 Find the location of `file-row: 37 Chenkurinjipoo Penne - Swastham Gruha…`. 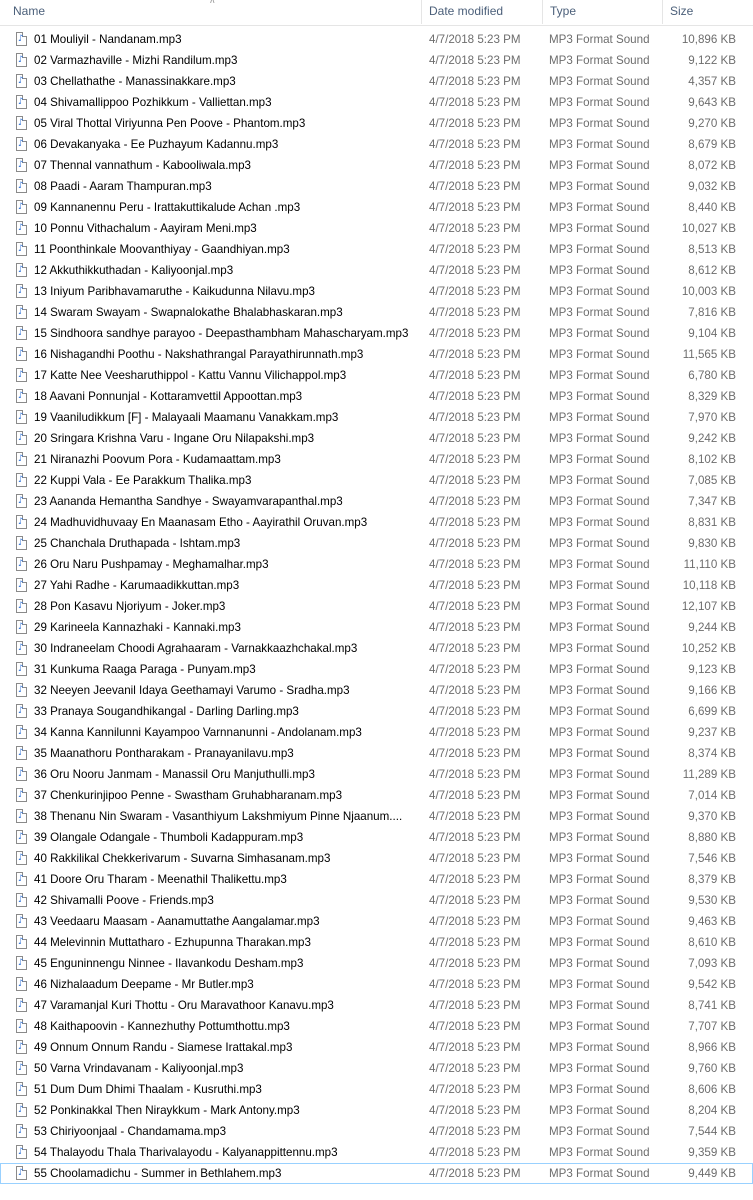

file-row: 37 Chenkurinjipoo Penne - Swastham Gruha… is located at coordinates (376, 795).